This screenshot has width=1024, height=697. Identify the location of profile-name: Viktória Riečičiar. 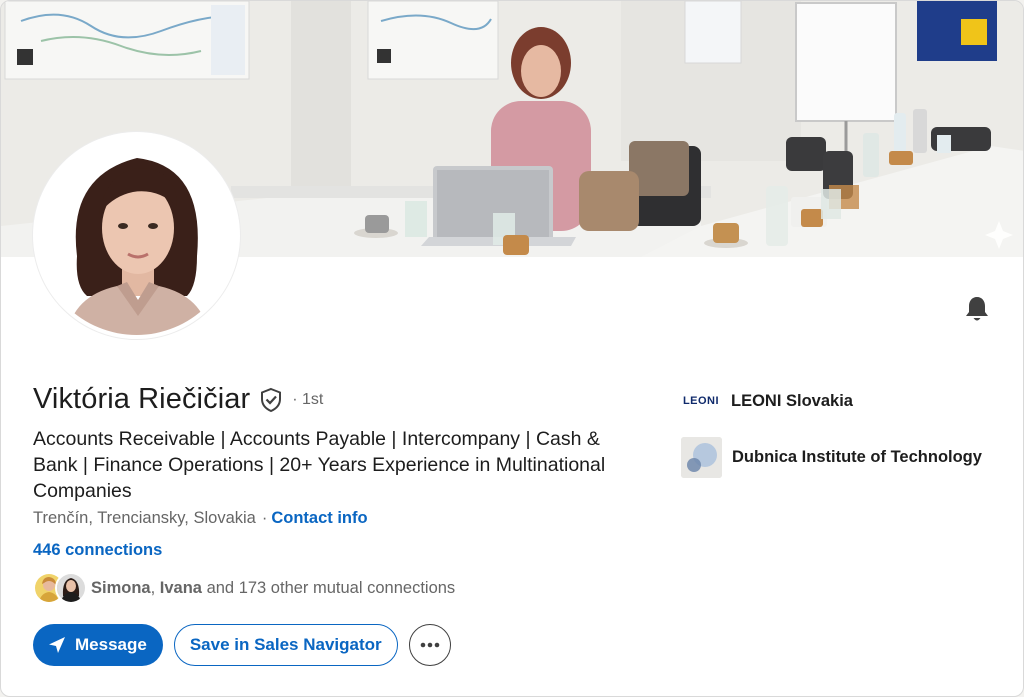
(142, 399).